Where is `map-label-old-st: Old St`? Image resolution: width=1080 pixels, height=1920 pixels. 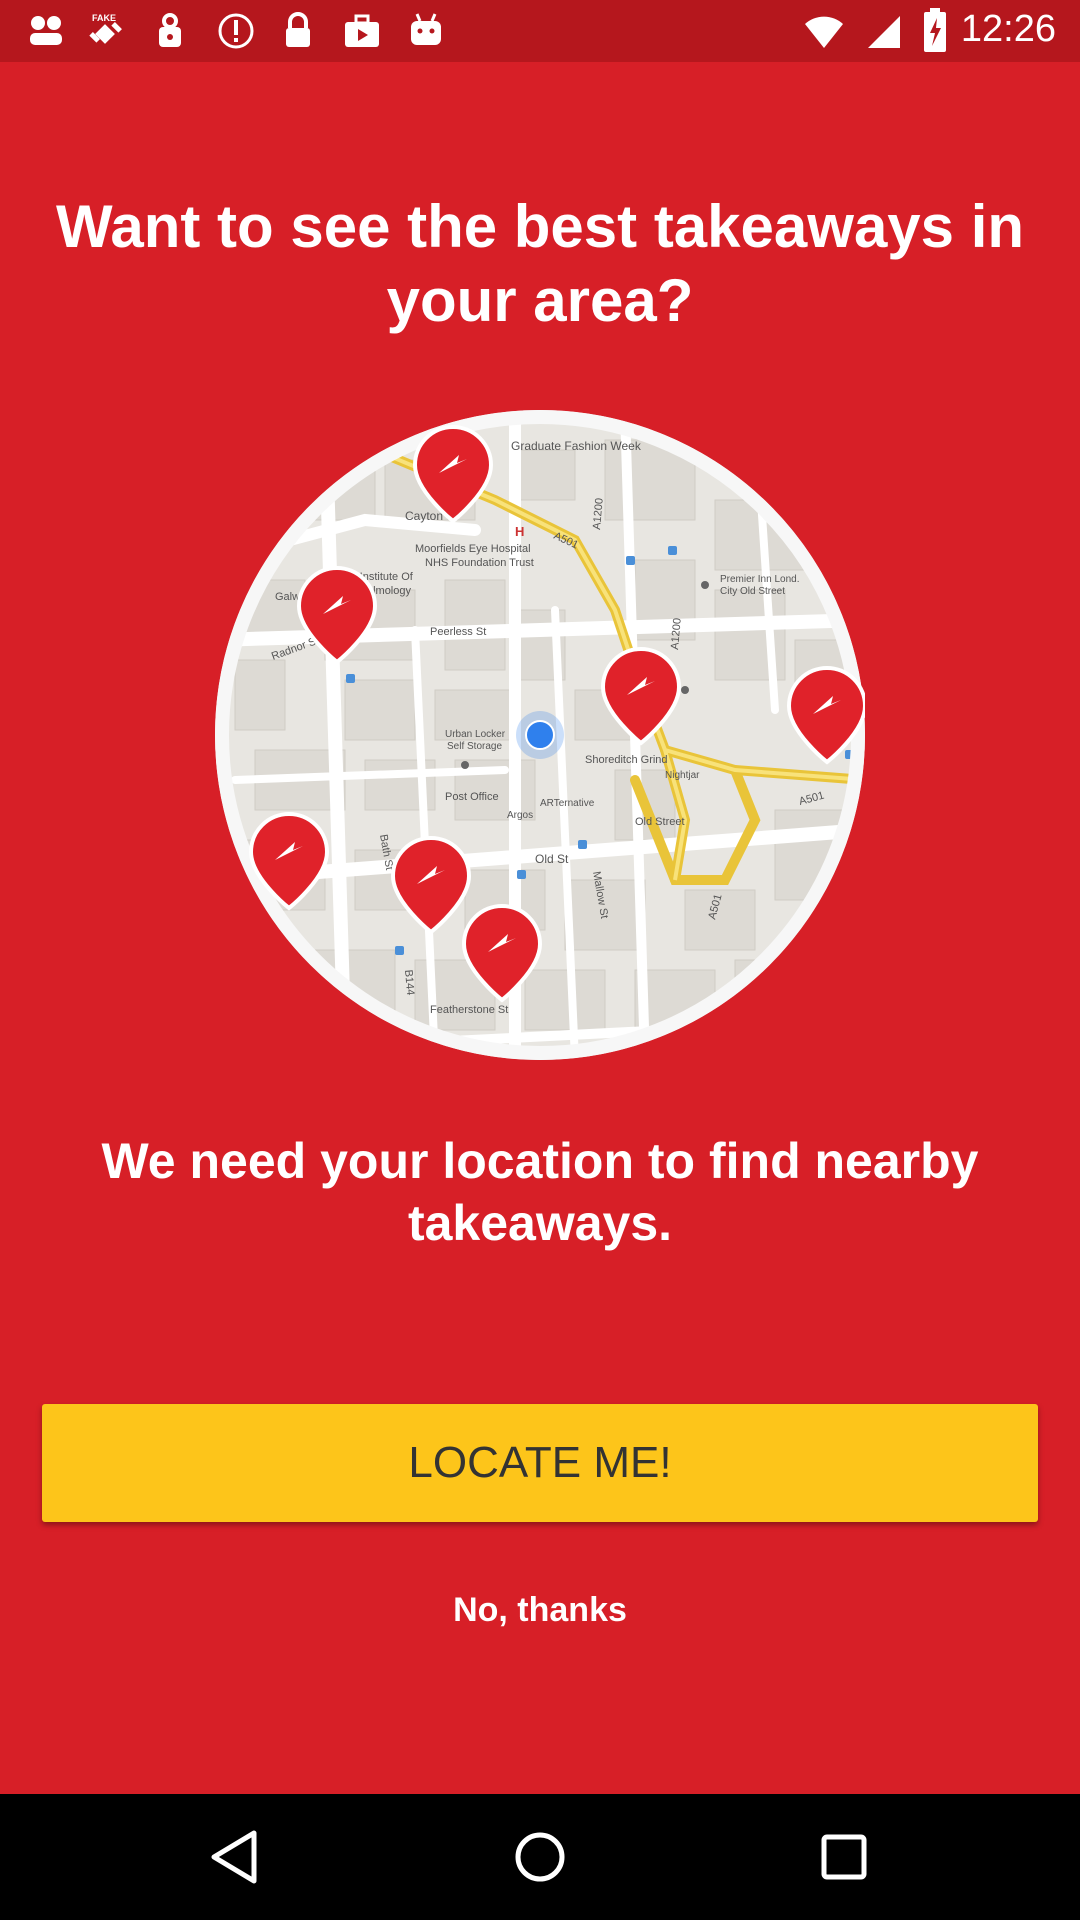 map-label-old-st: Old St is located at coordinates (552, 859).